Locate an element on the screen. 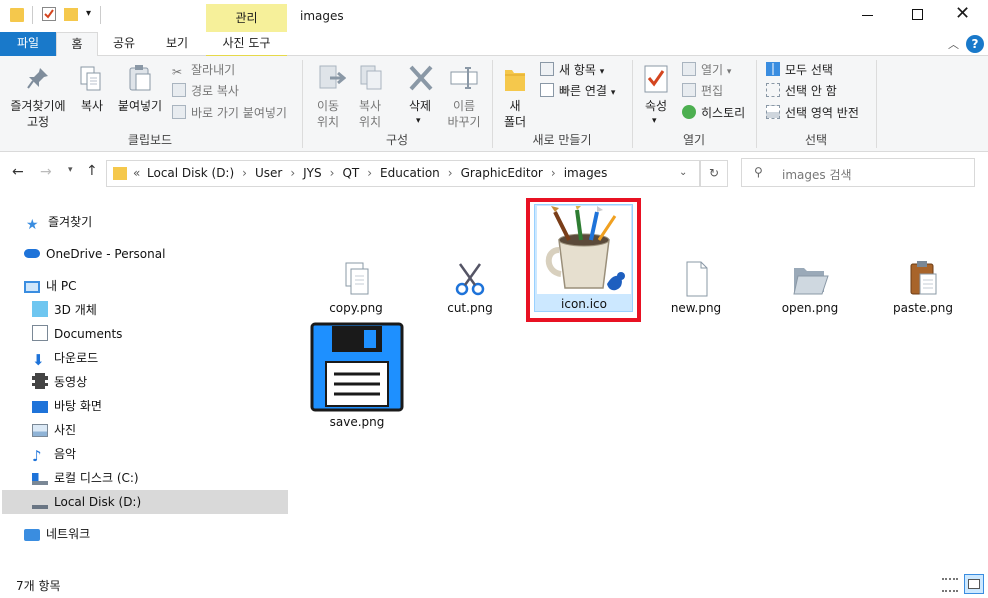 The image size is (988, 598). scissors-icon is located at coordinates (470, 279).